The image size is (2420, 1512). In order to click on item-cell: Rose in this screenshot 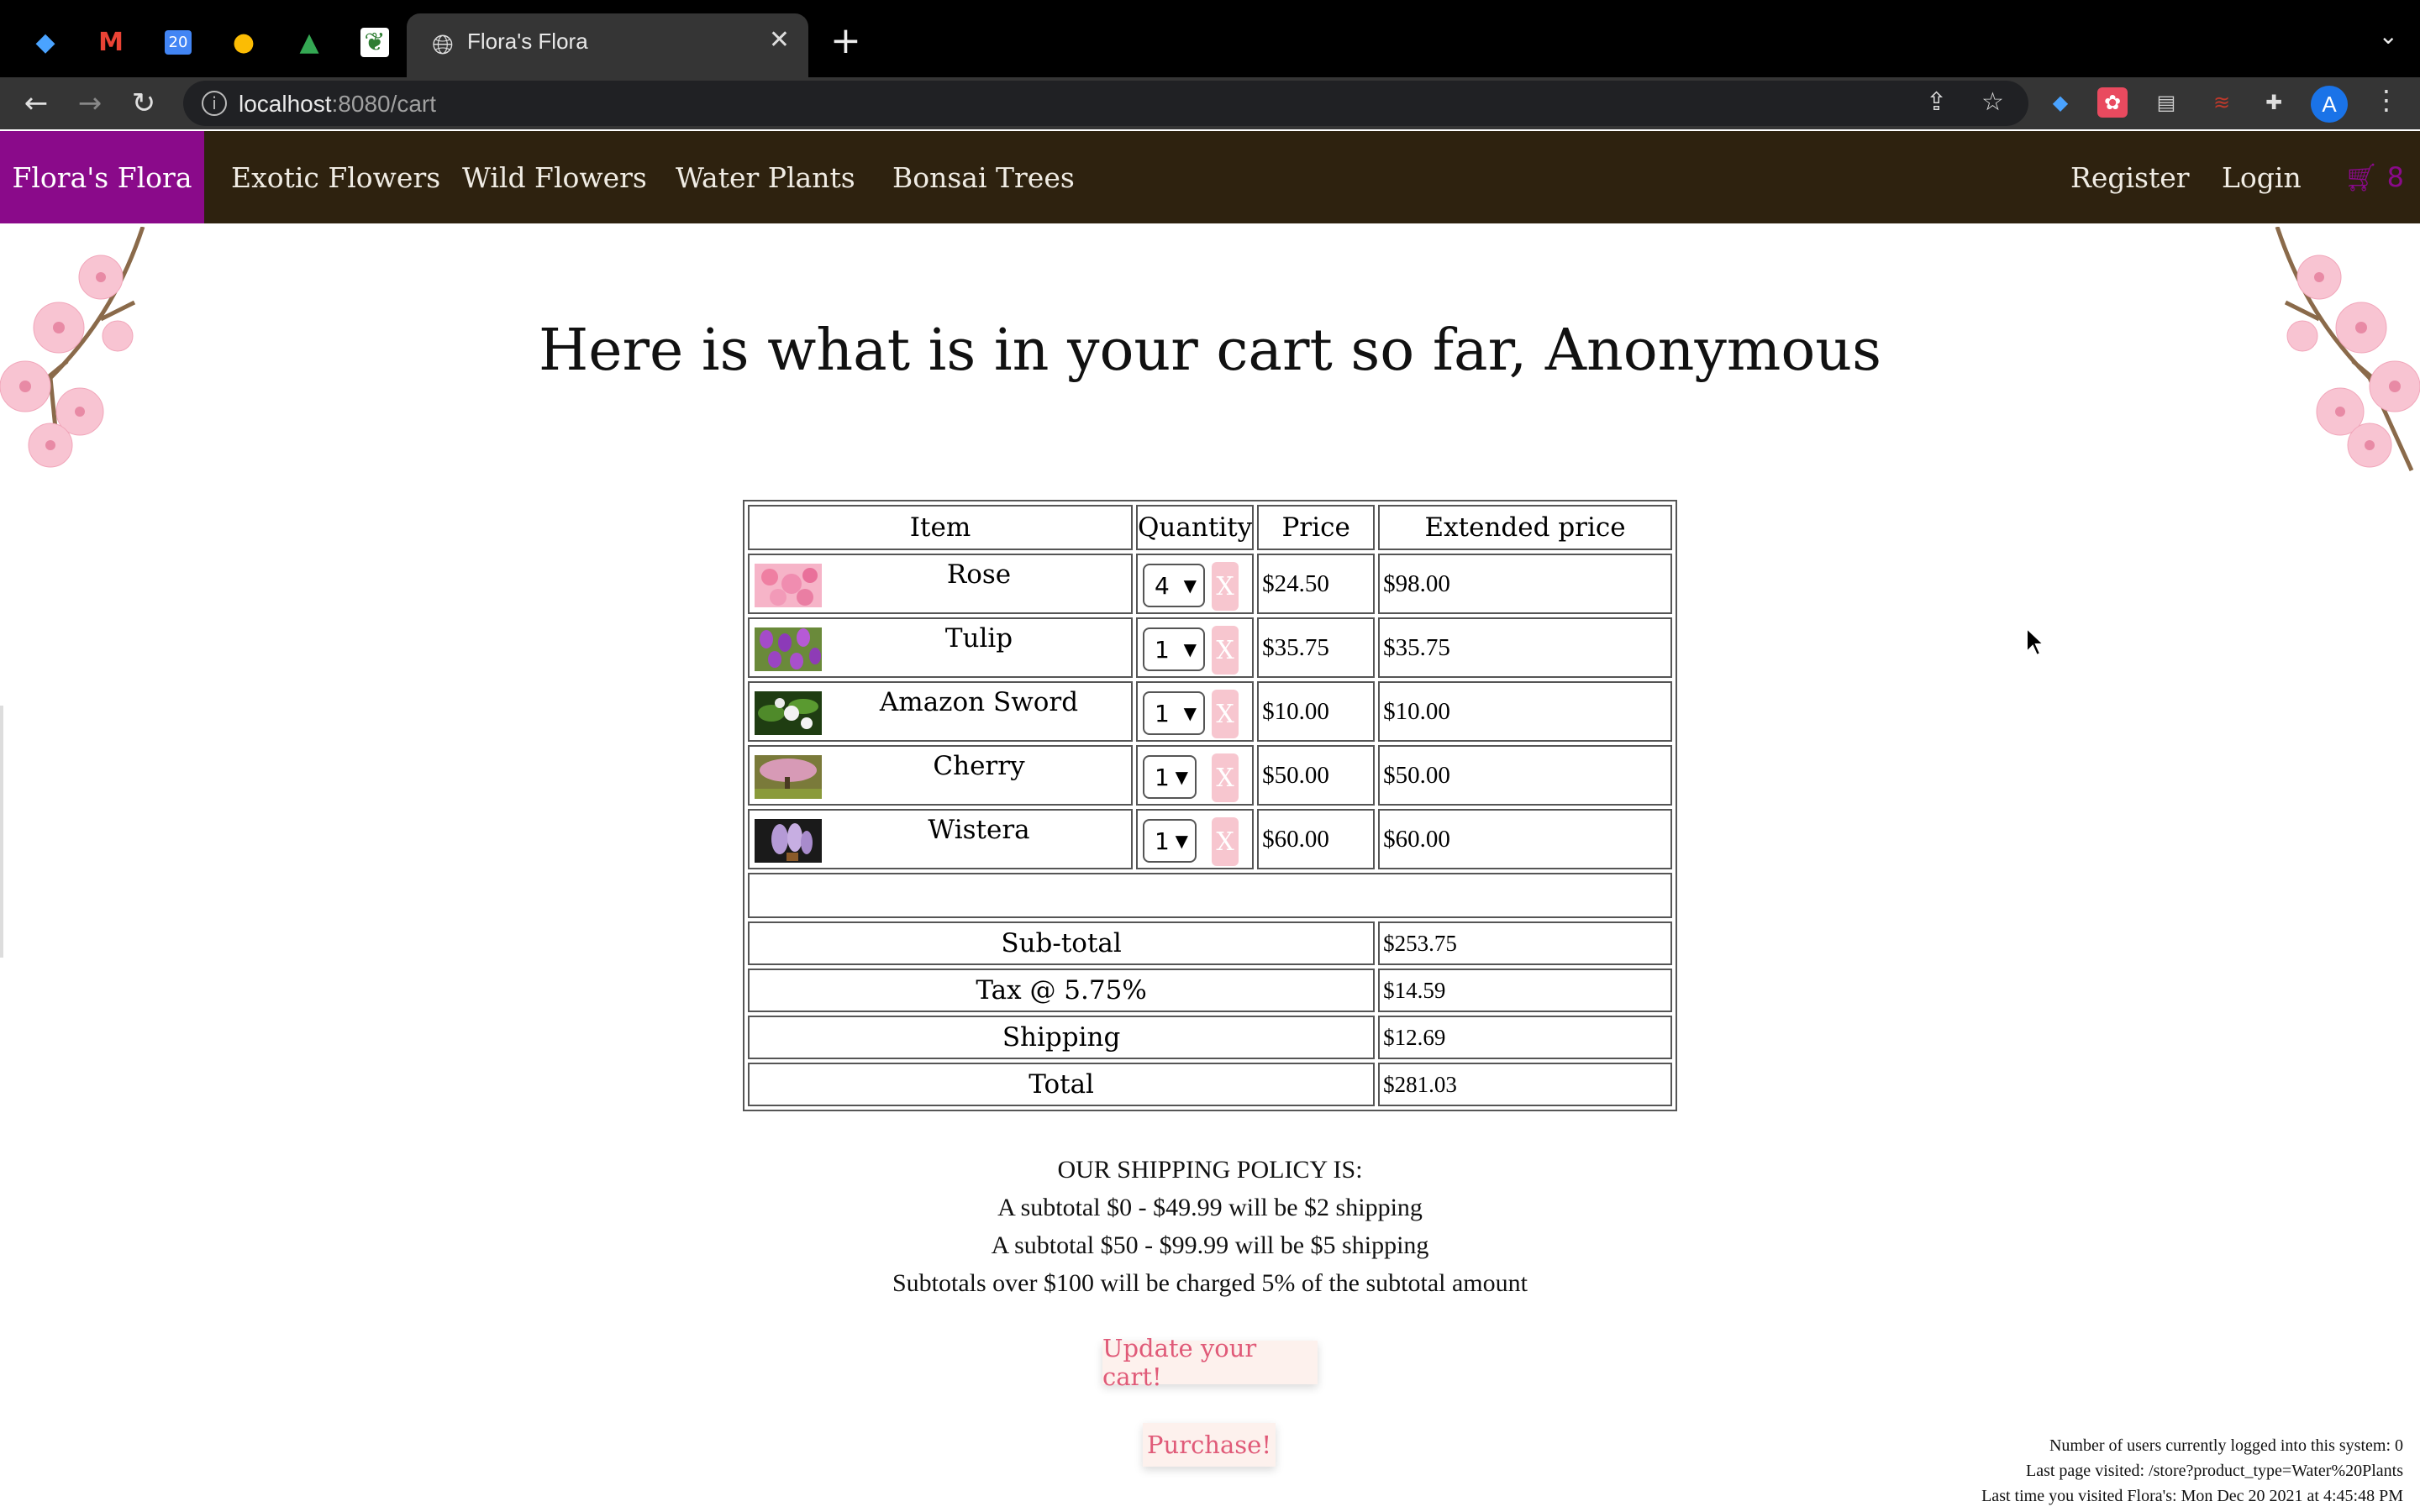, I will do `click(940, 584)`.